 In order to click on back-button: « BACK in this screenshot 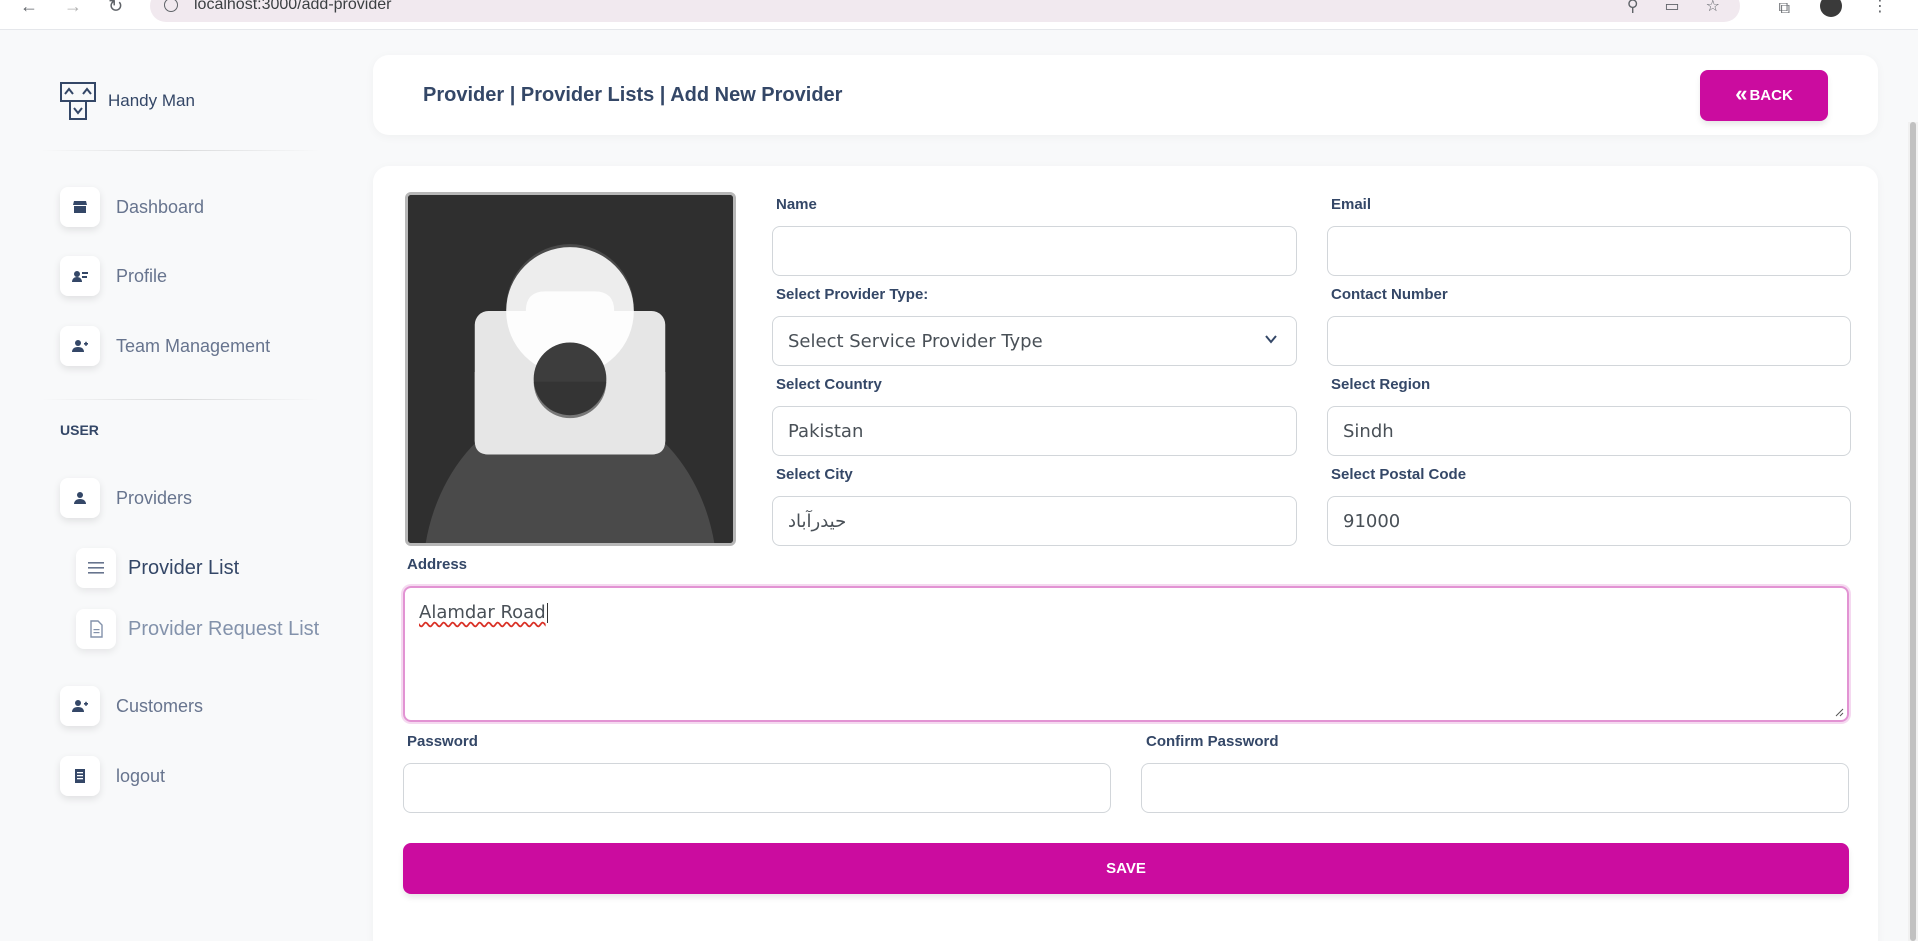, I will do `click(1764, 95)`.